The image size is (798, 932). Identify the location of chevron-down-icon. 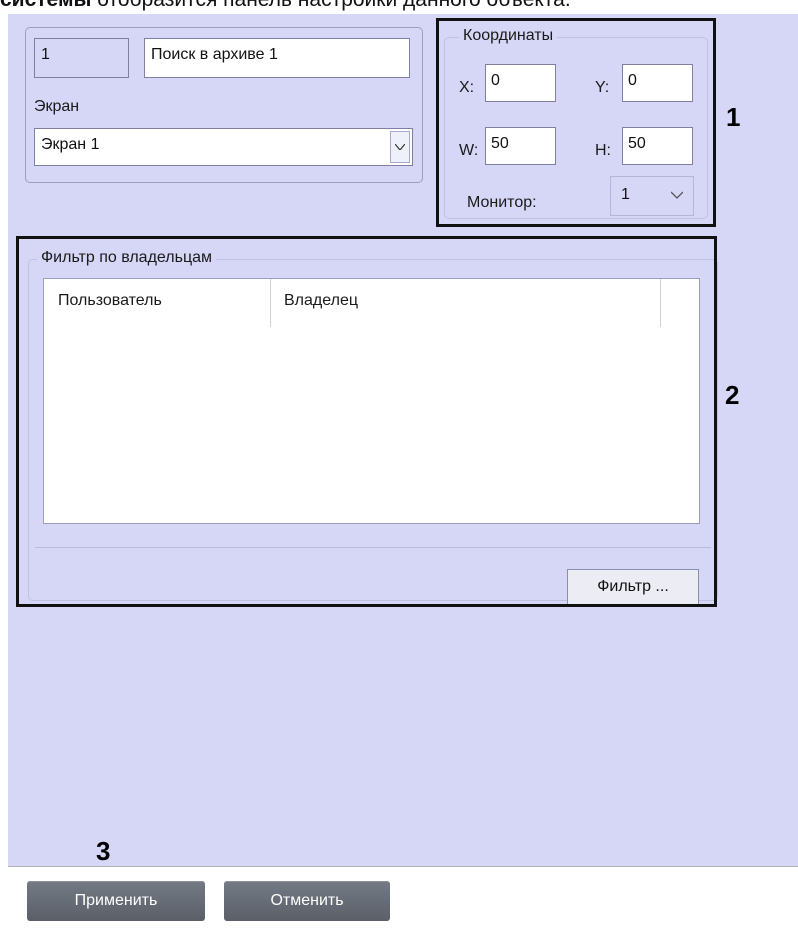
(400, 147).